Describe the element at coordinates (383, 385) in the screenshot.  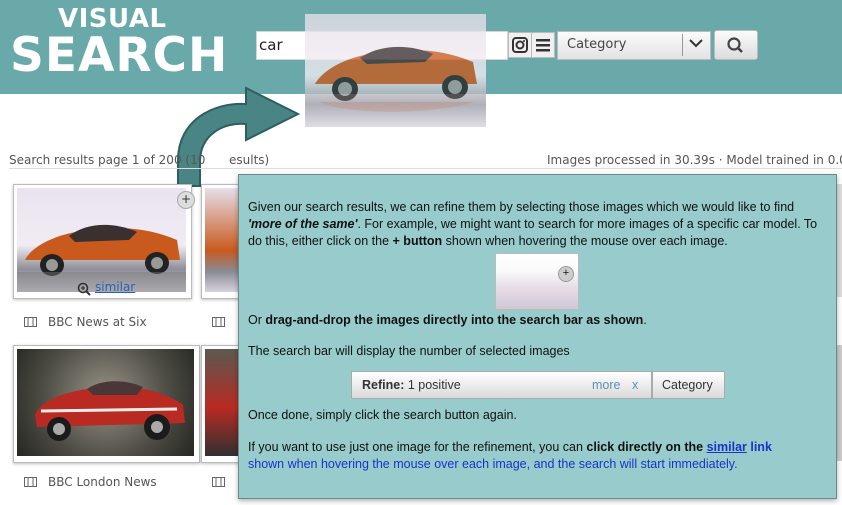
I see `refine-label-key: Refine:` at that location.